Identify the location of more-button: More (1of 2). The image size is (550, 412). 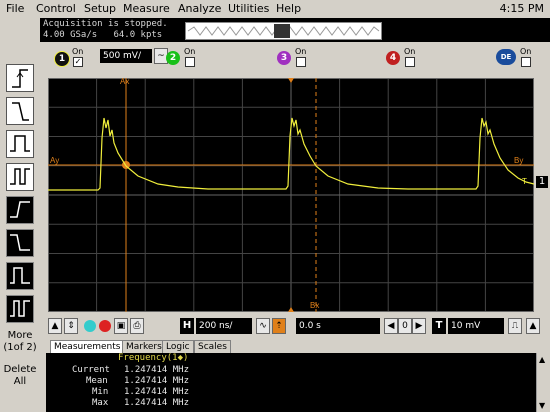
(20, 342).